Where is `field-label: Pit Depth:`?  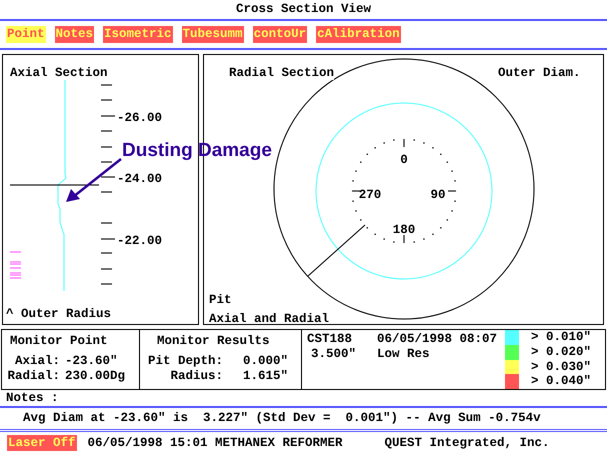 field-label: Pit Depth: is located at coordinates (184, 361).